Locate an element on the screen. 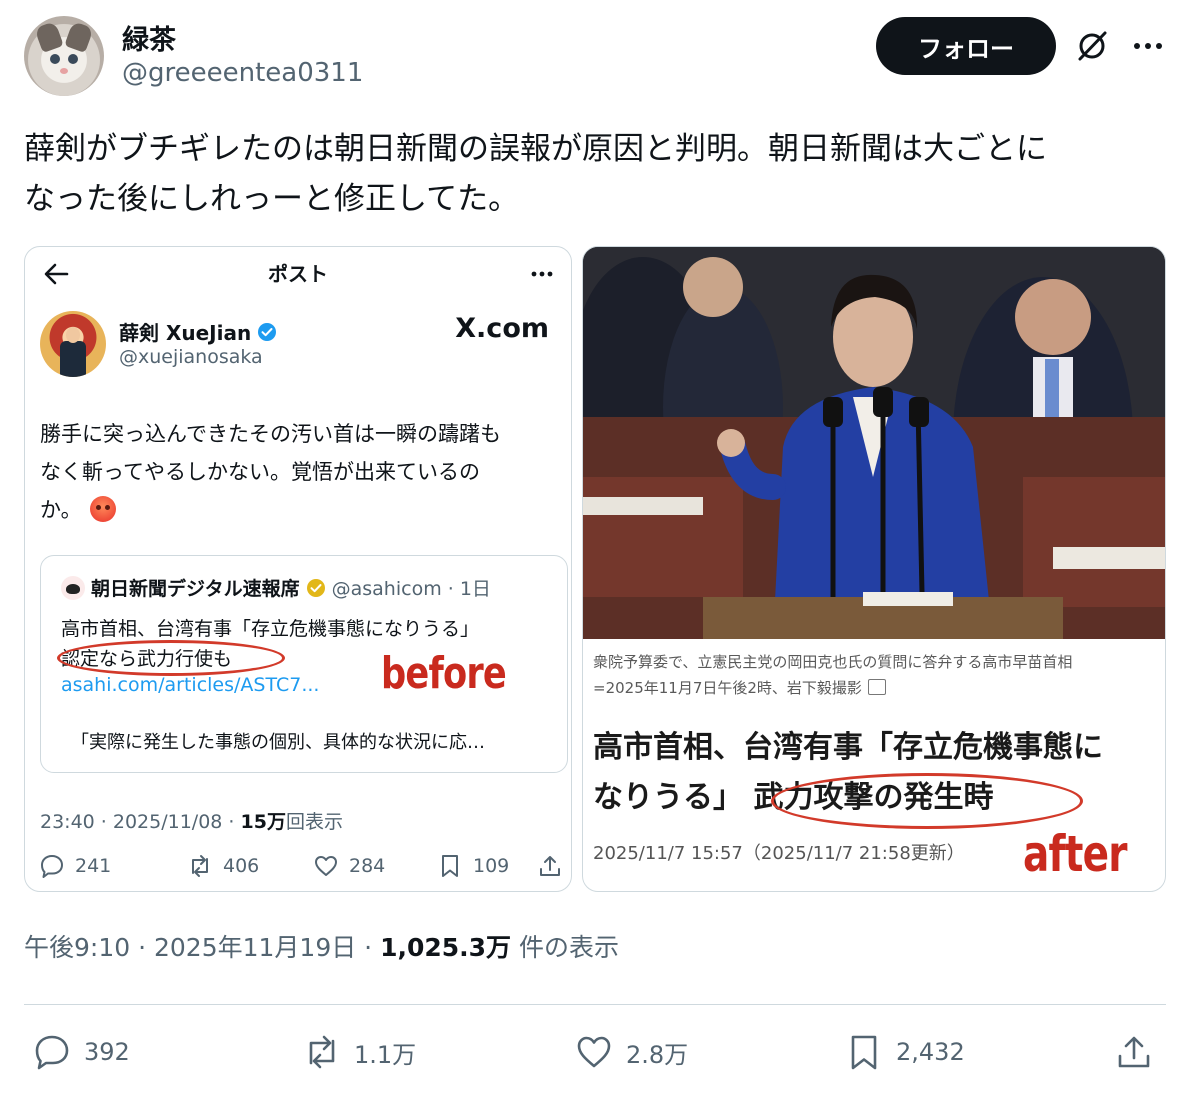 Image resolution: width=1200 pixels, height=1100 pixels. bookmark-button: 2,432 is located at coordinates (904, 1052).